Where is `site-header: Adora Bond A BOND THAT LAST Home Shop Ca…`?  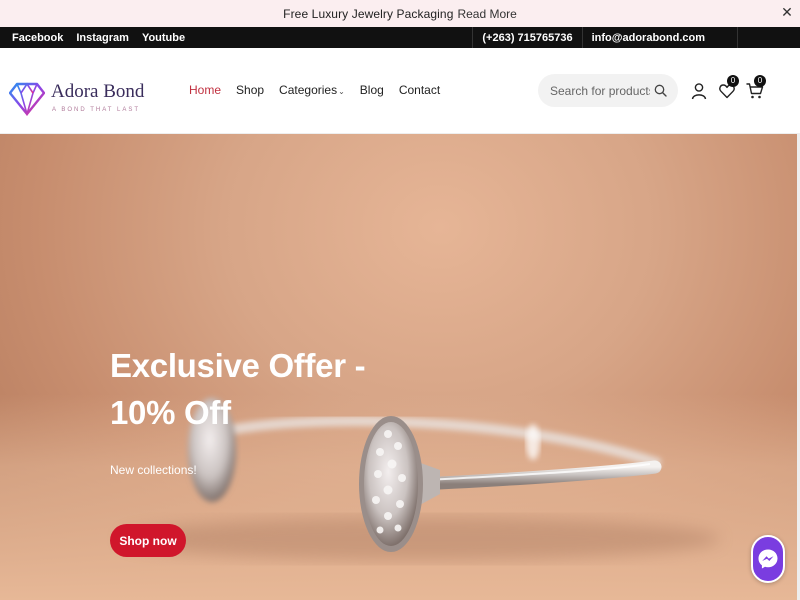 site-header: Adora Bond A BOND THAT LAST Home Shop Ca… is located at coordinates (400, 91).